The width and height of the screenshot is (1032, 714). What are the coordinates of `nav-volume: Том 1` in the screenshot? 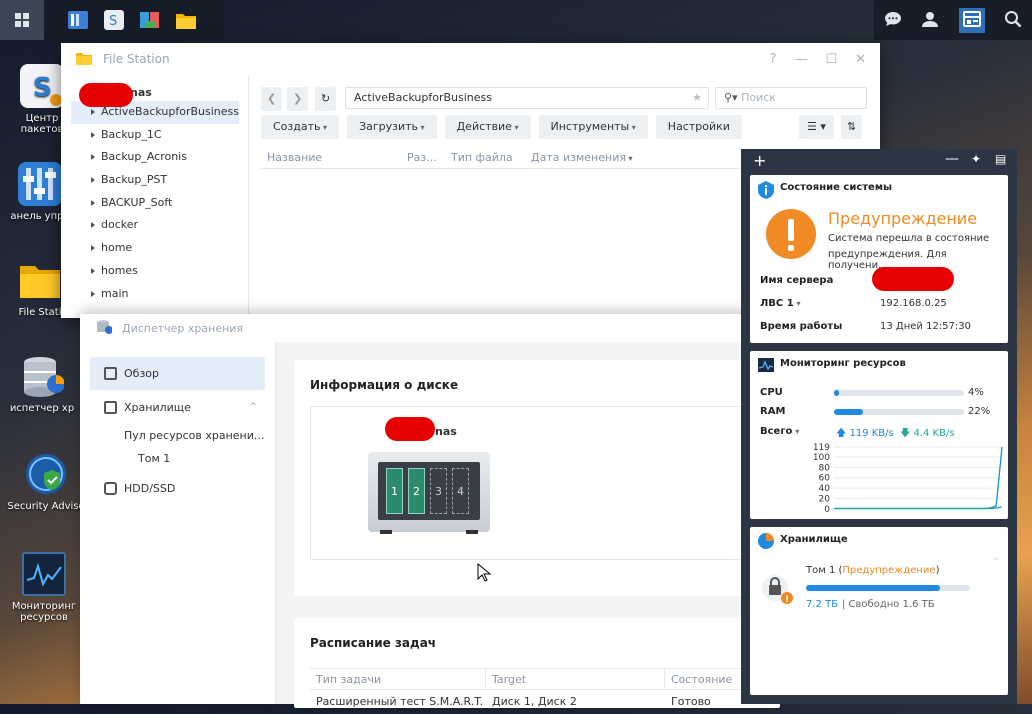 It's located at (177, 458).